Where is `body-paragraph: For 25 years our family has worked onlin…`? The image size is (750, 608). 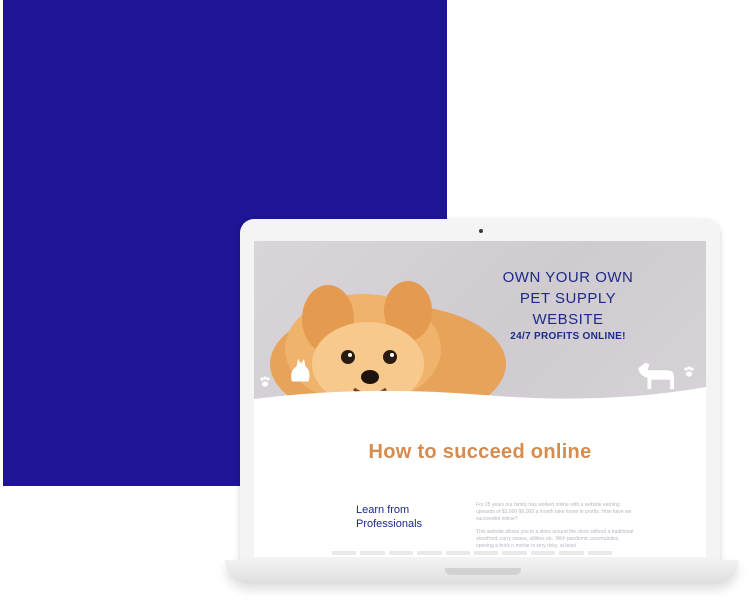
body-paragraph: For 25 years our family has worked onlin… is located at coordinates (554, 512).